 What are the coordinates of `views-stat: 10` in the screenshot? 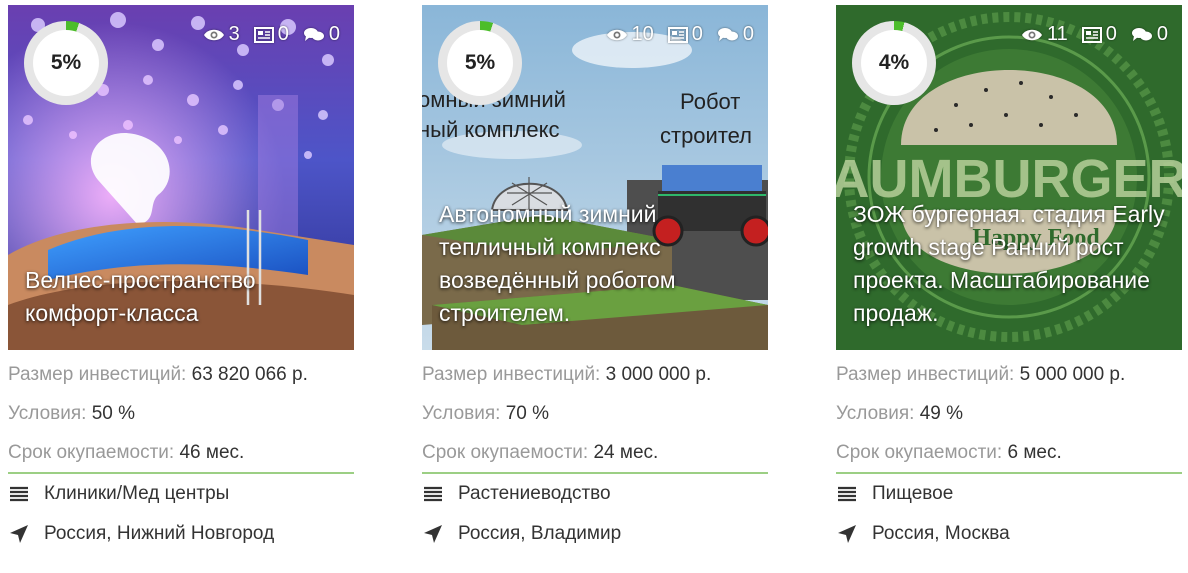 It's located at (630, 34).